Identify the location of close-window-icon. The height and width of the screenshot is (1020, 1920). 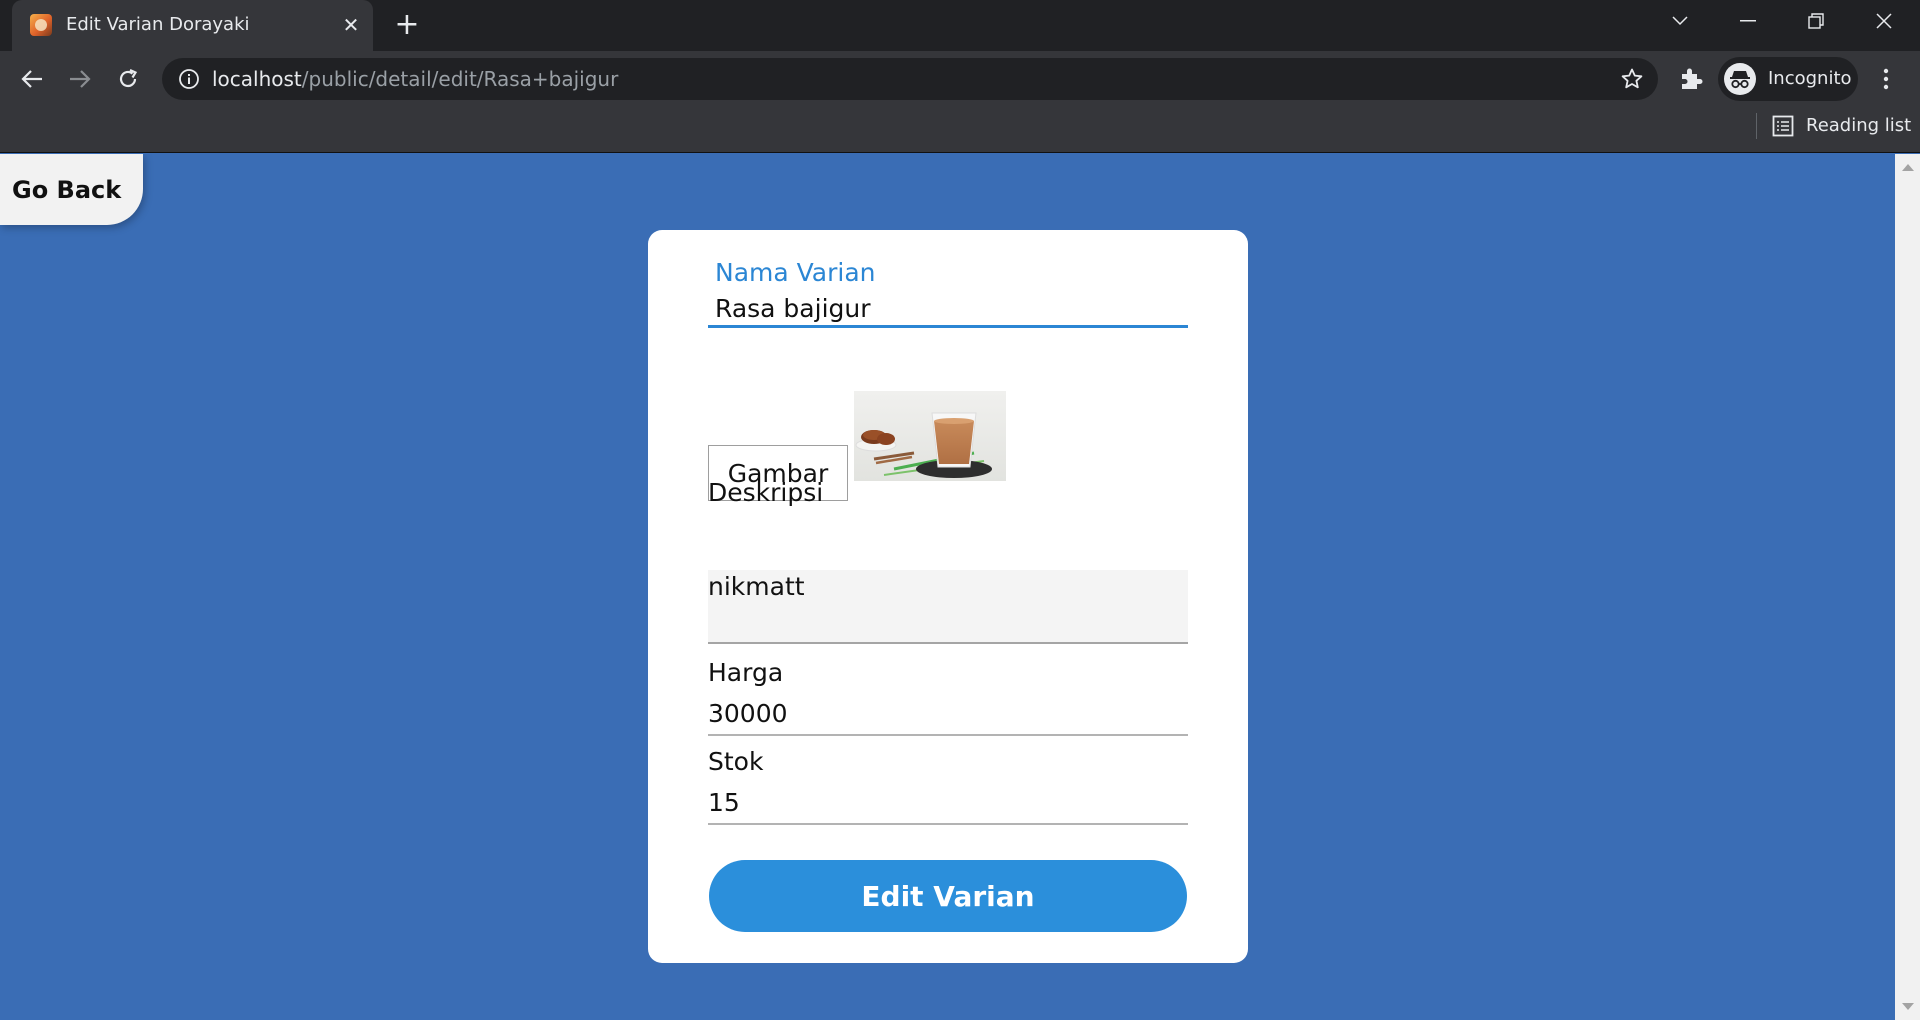
(1884, 21).